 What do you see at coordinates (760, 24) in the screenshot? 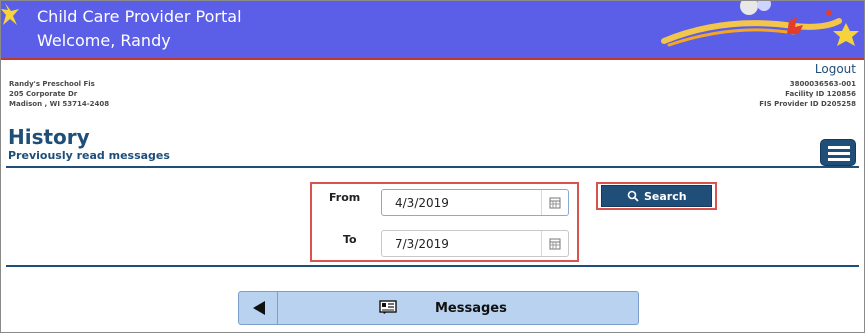
I see `banner-artwork` at bounding box center [760, 24].